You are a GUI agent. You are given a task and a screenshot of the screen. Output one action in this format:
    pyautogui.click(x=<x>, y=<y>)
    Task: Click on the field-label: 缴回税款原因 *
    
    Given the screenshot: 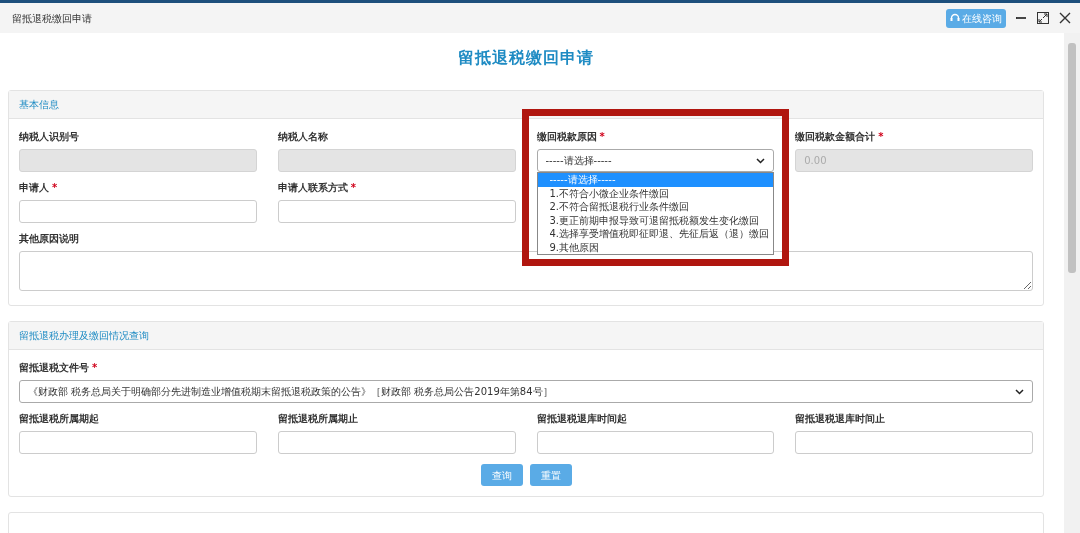 What is the action you would take?
    pyautogui.click(x=570, y=137)
    